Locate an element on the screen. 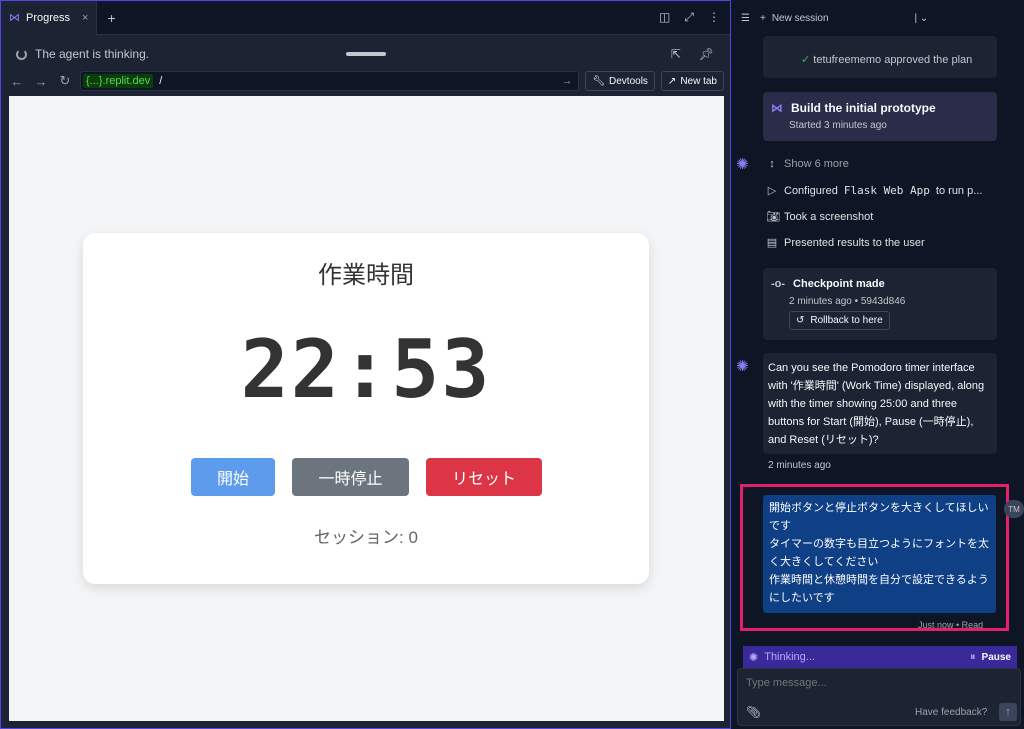 The image size is (1024, 729). tab-progress: ⋈ Progress × is located at coordinates (49, 17).